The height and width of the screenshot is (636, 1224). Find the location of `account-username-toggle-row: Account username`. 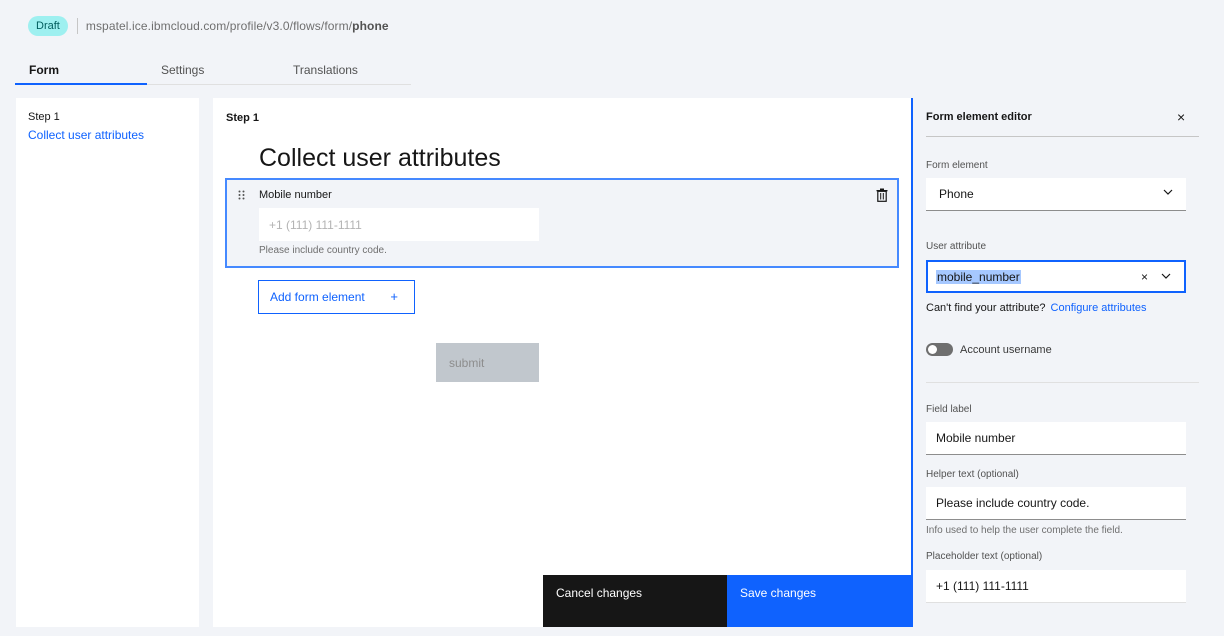

account-username-toggle-row: Account username is located at coordinates (989, 349).